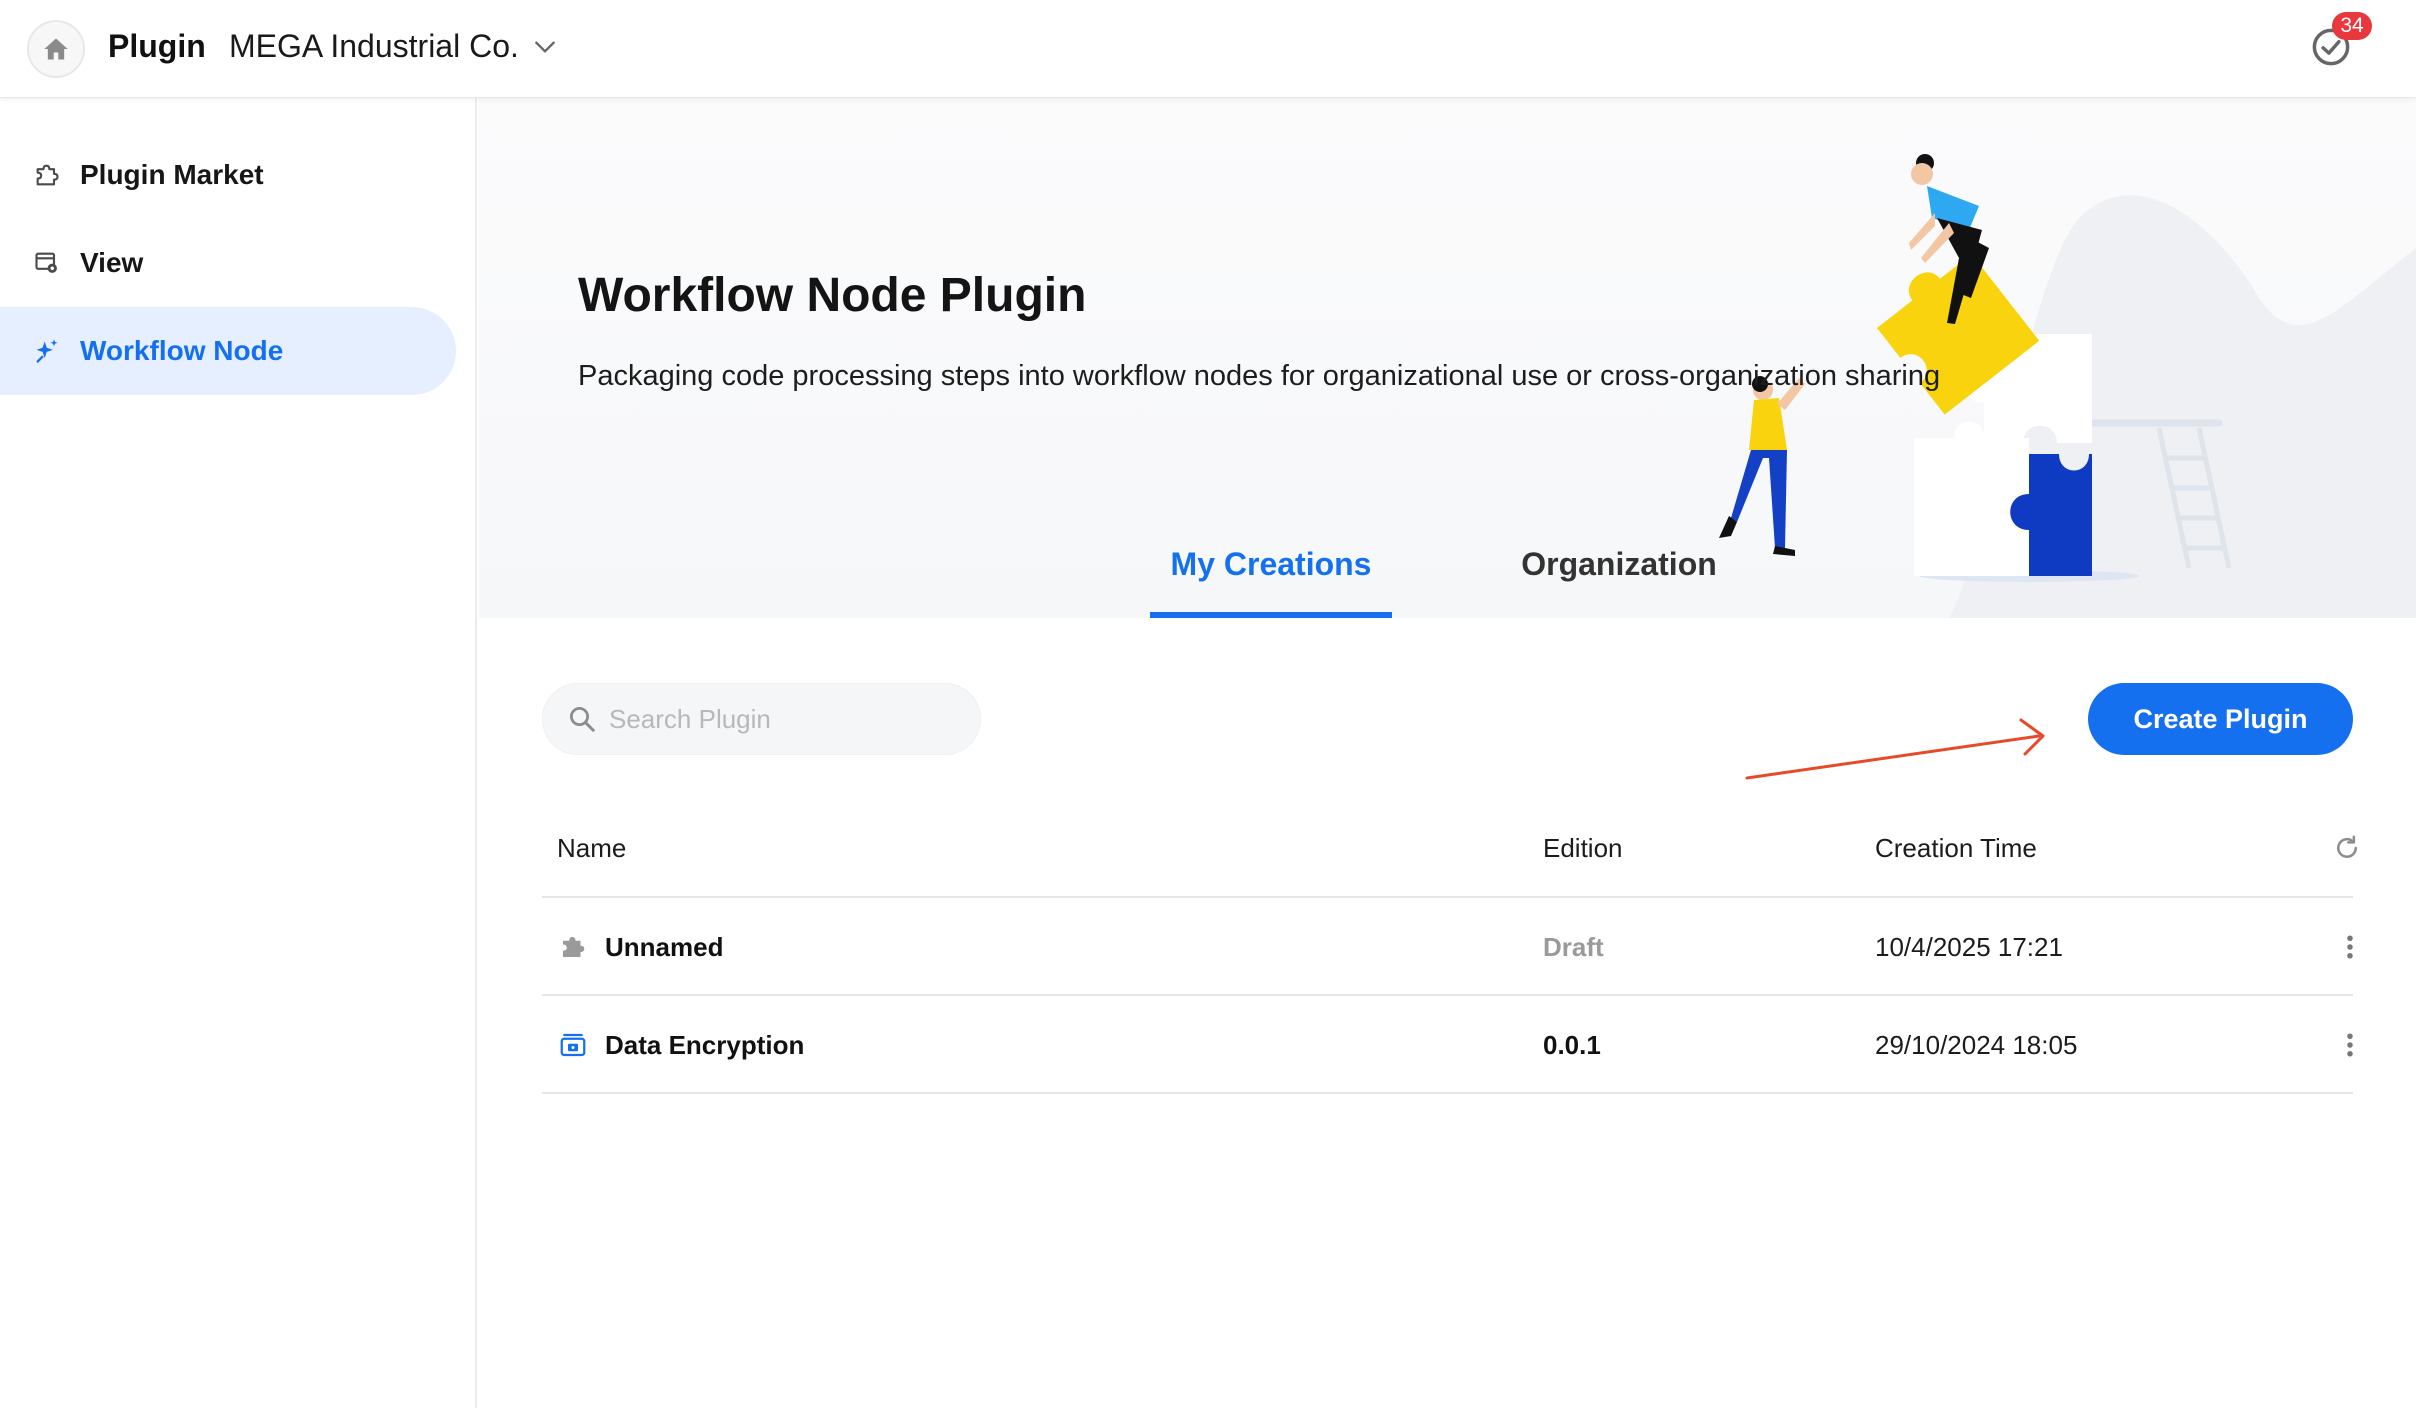 The width and height of the screenshot is (2416, 1408). I want to click on top-bar: Plugin MEGA Industrial Co. 34, so click(1208, 49).